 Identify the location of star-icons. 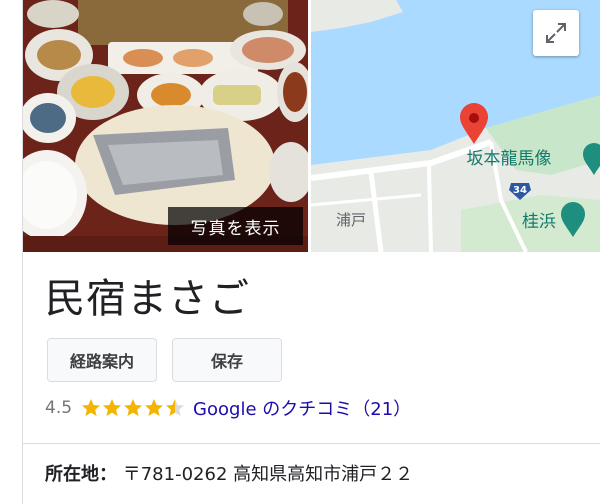
(133, 407).